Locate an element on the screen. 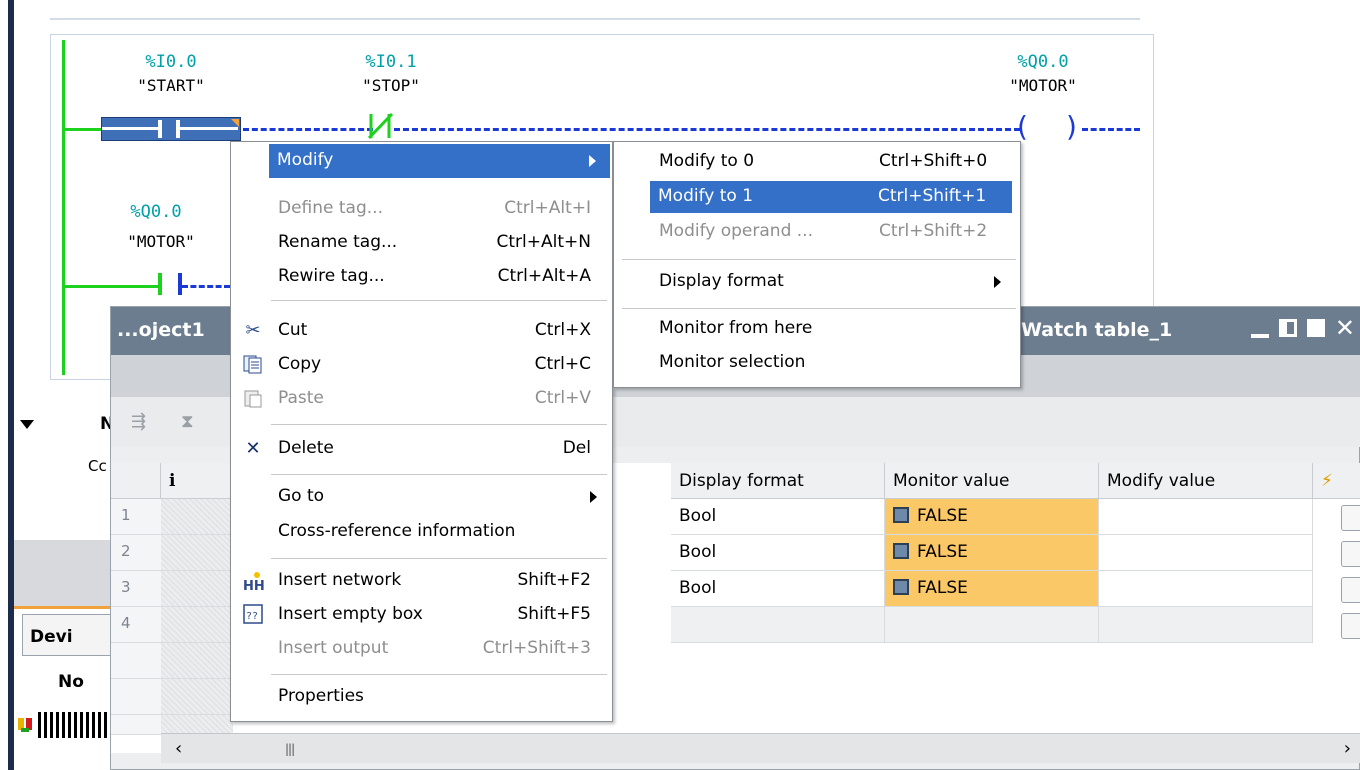  submenu-item-display-format: Display format is located at coordinates (817, 282).